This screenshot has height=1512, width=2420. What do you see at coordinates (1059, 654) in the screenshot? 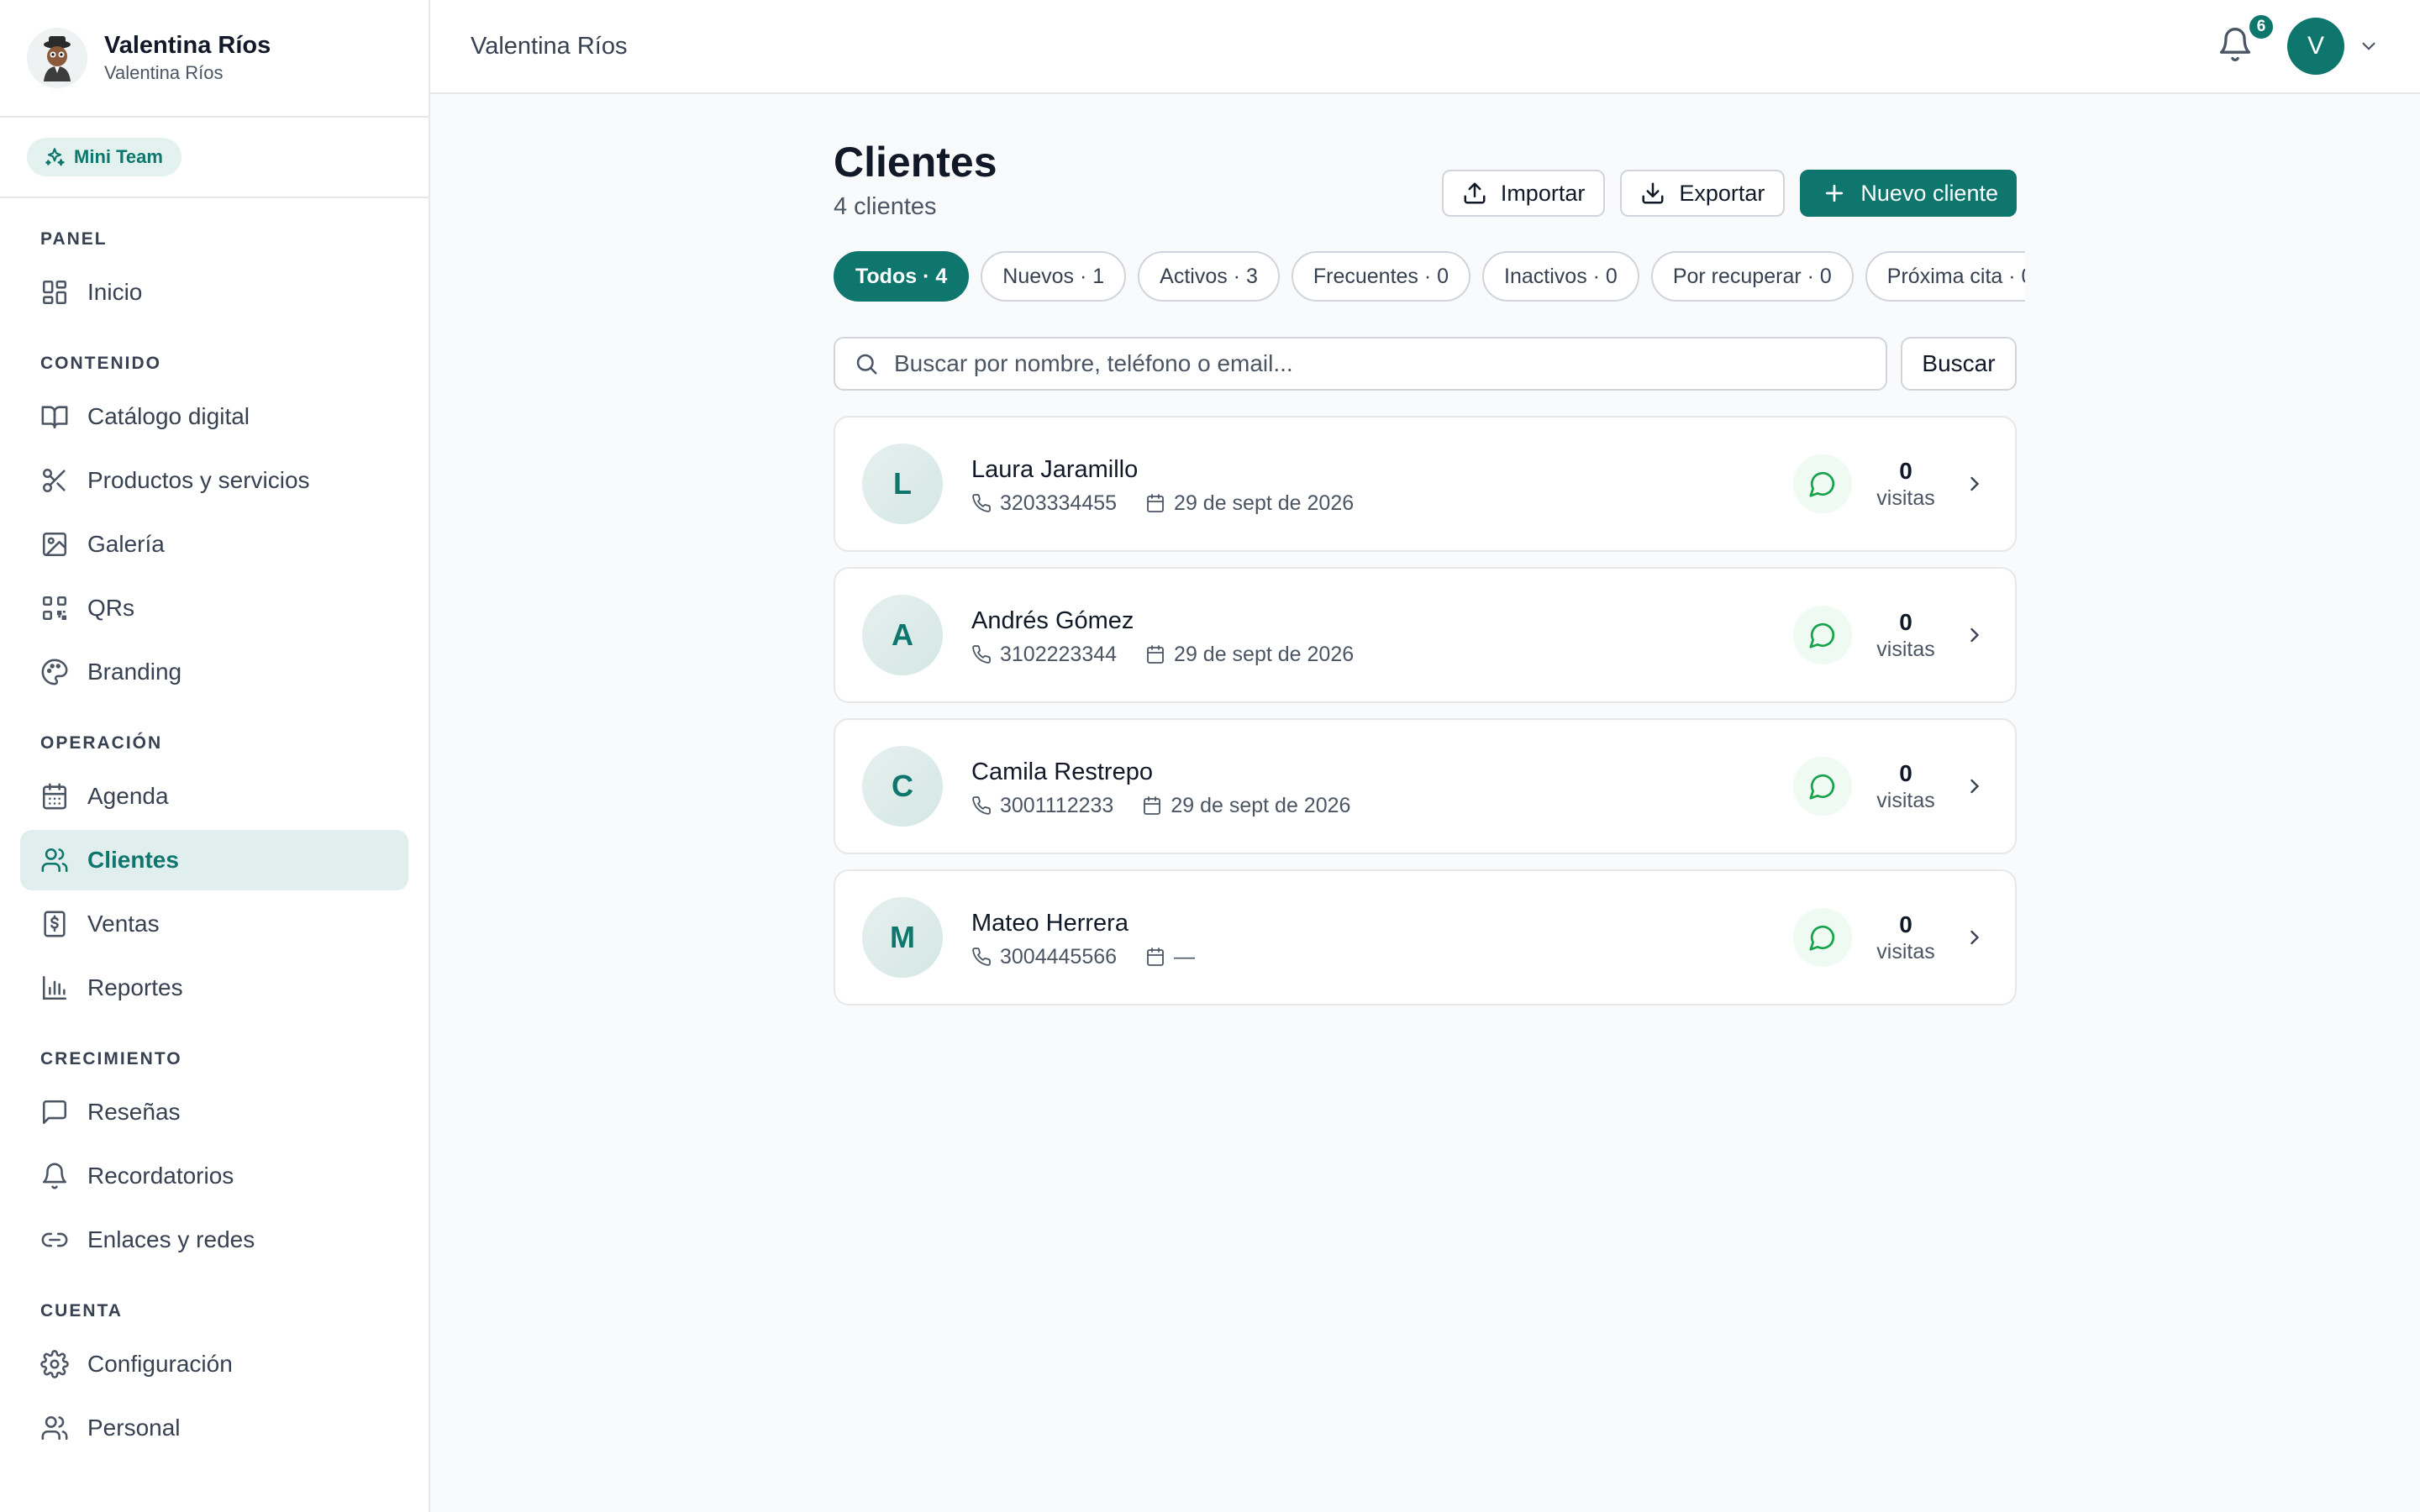
I see `client-phone: 3102223344` at bounding box center [1059, 654].